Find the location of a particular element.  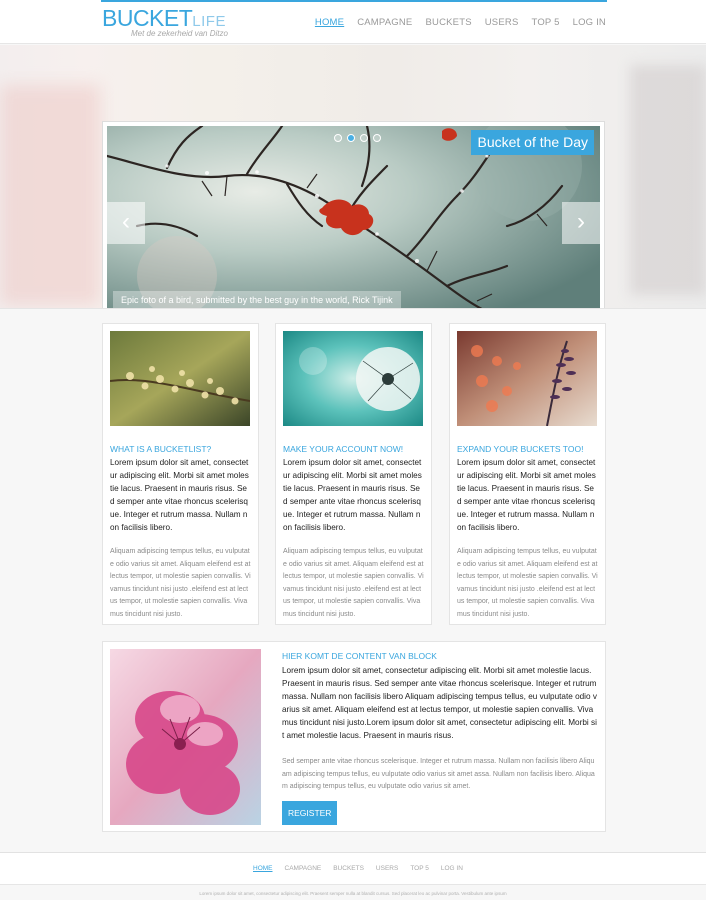

footer-nav: HOME CAMPAGNE BUCKETS USERS TOP 5 LOG IN is located at coordinates (358, 868).